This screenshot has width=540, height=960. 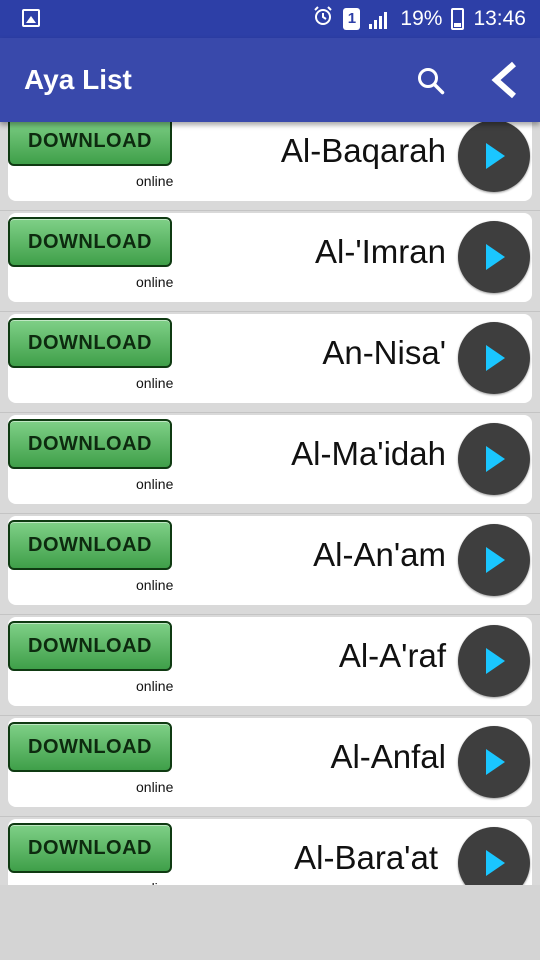 I want to click on list-item-card: DOWNLOAD online Al-Baqarah, so click(x=270, y=161).